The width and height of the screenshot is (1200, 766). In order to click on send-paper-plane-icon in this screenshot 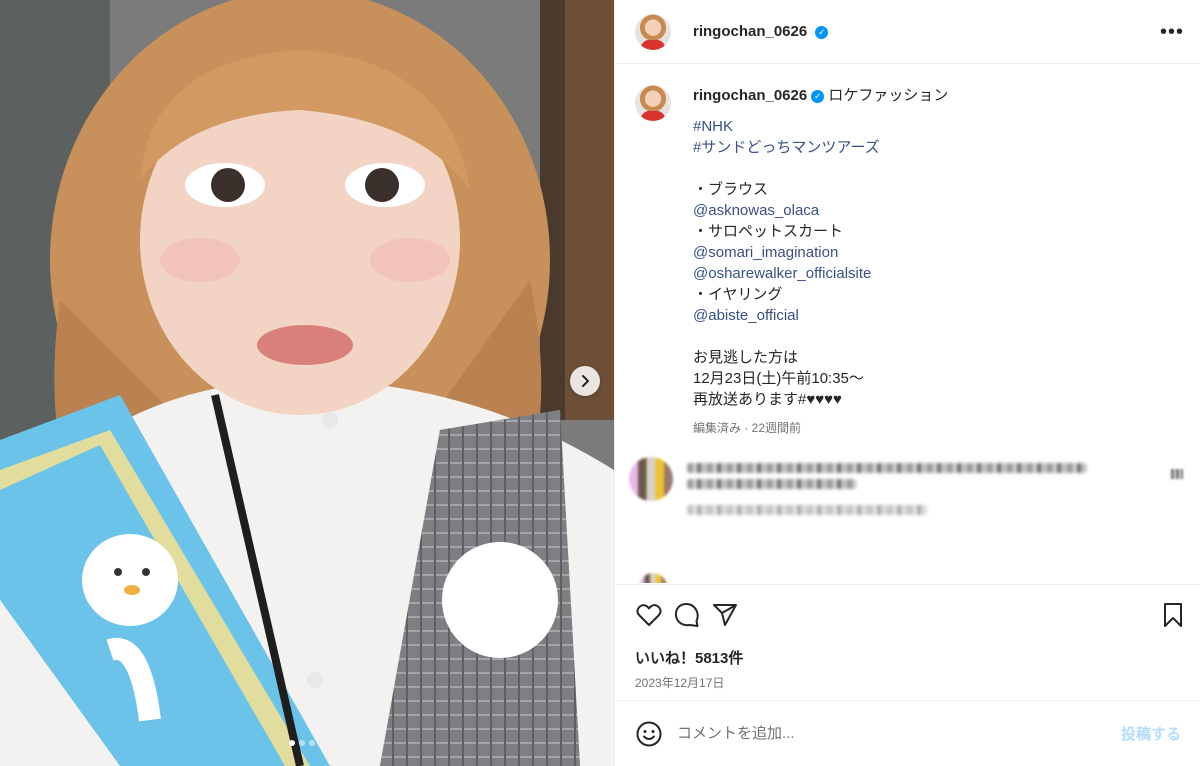, I will do `click(725, 615)`.